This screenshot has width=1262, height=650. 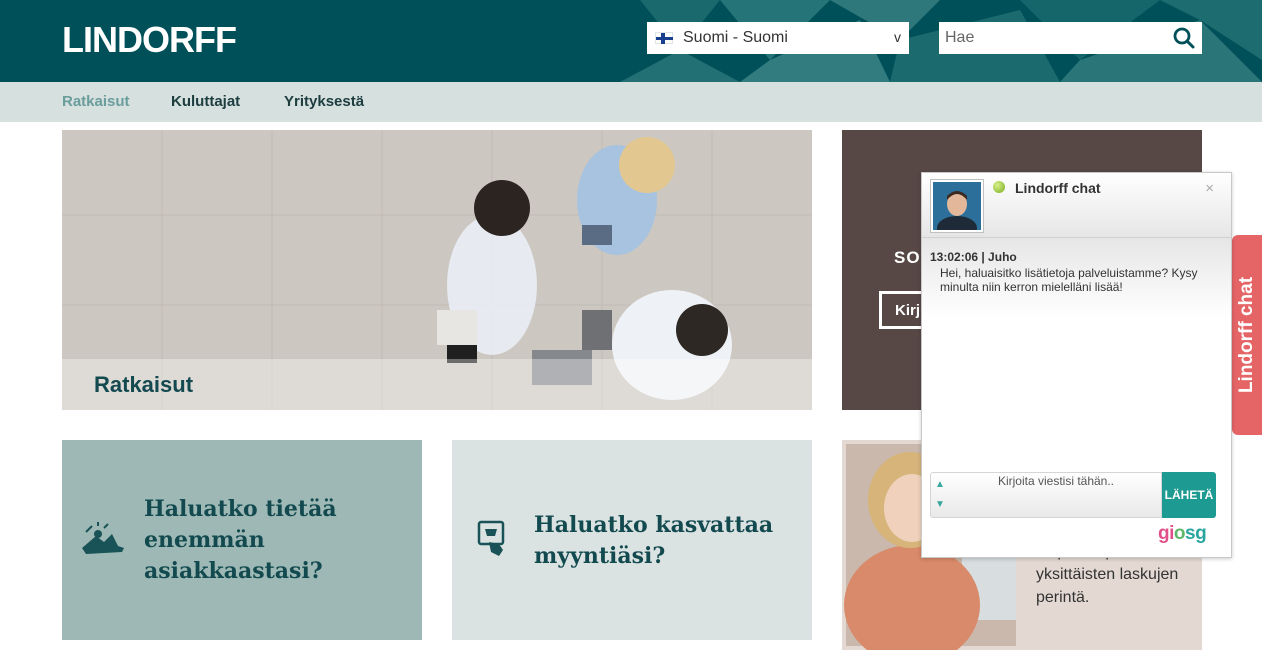 I want to click on finland-flag-icon, so click(x=664, y=38).